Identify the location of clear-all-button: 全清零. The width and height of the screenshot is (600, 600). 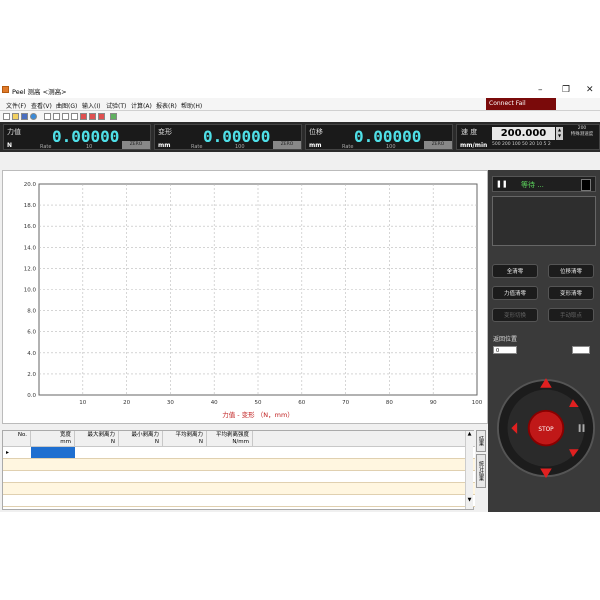
(515, 271).